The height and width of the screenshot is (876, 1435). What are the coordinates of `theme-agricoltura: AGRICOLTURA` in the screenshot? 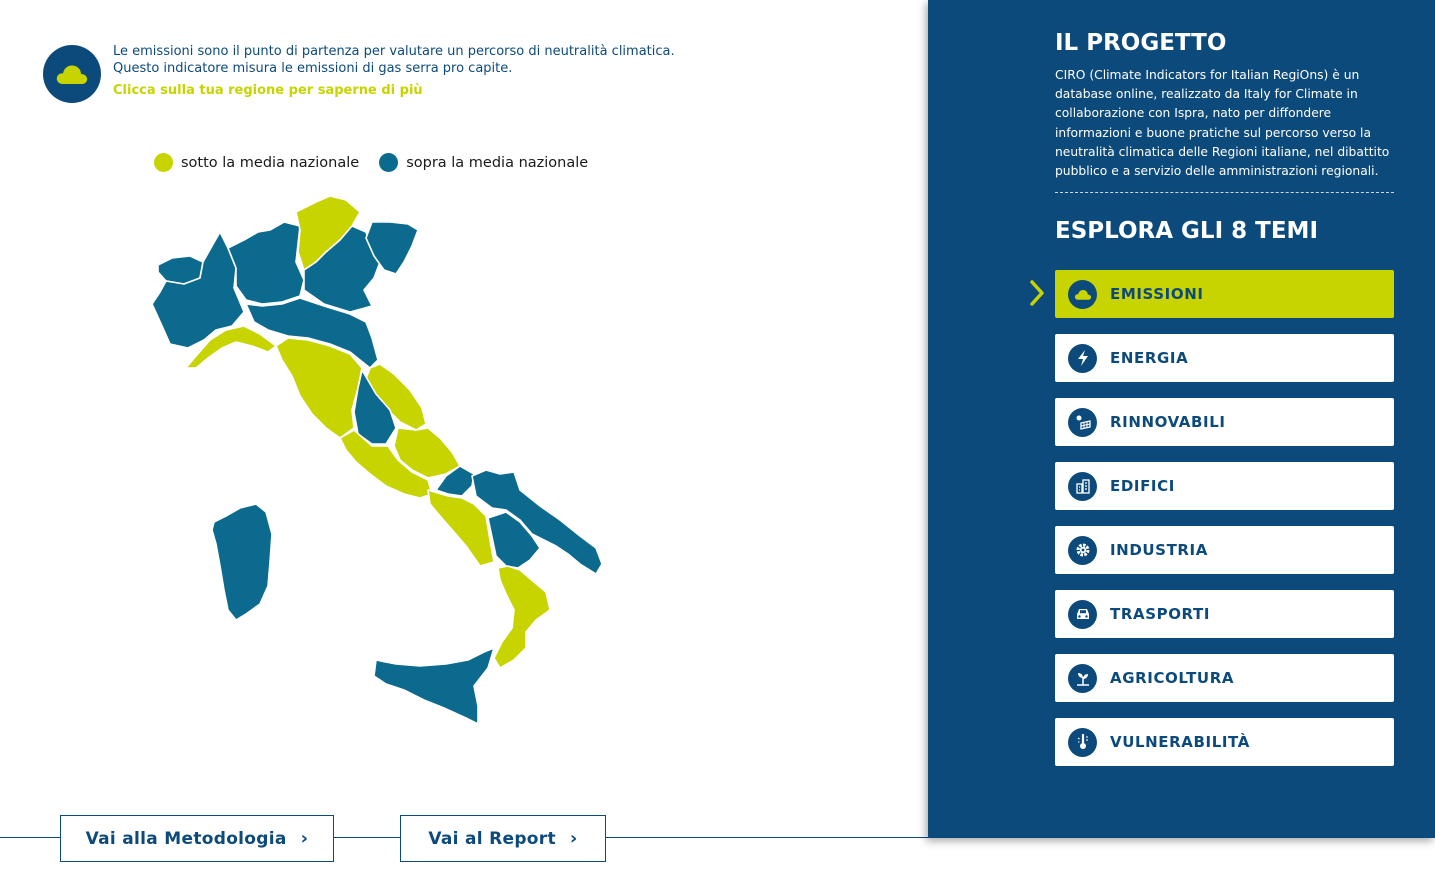 It's located at (1224, 678).